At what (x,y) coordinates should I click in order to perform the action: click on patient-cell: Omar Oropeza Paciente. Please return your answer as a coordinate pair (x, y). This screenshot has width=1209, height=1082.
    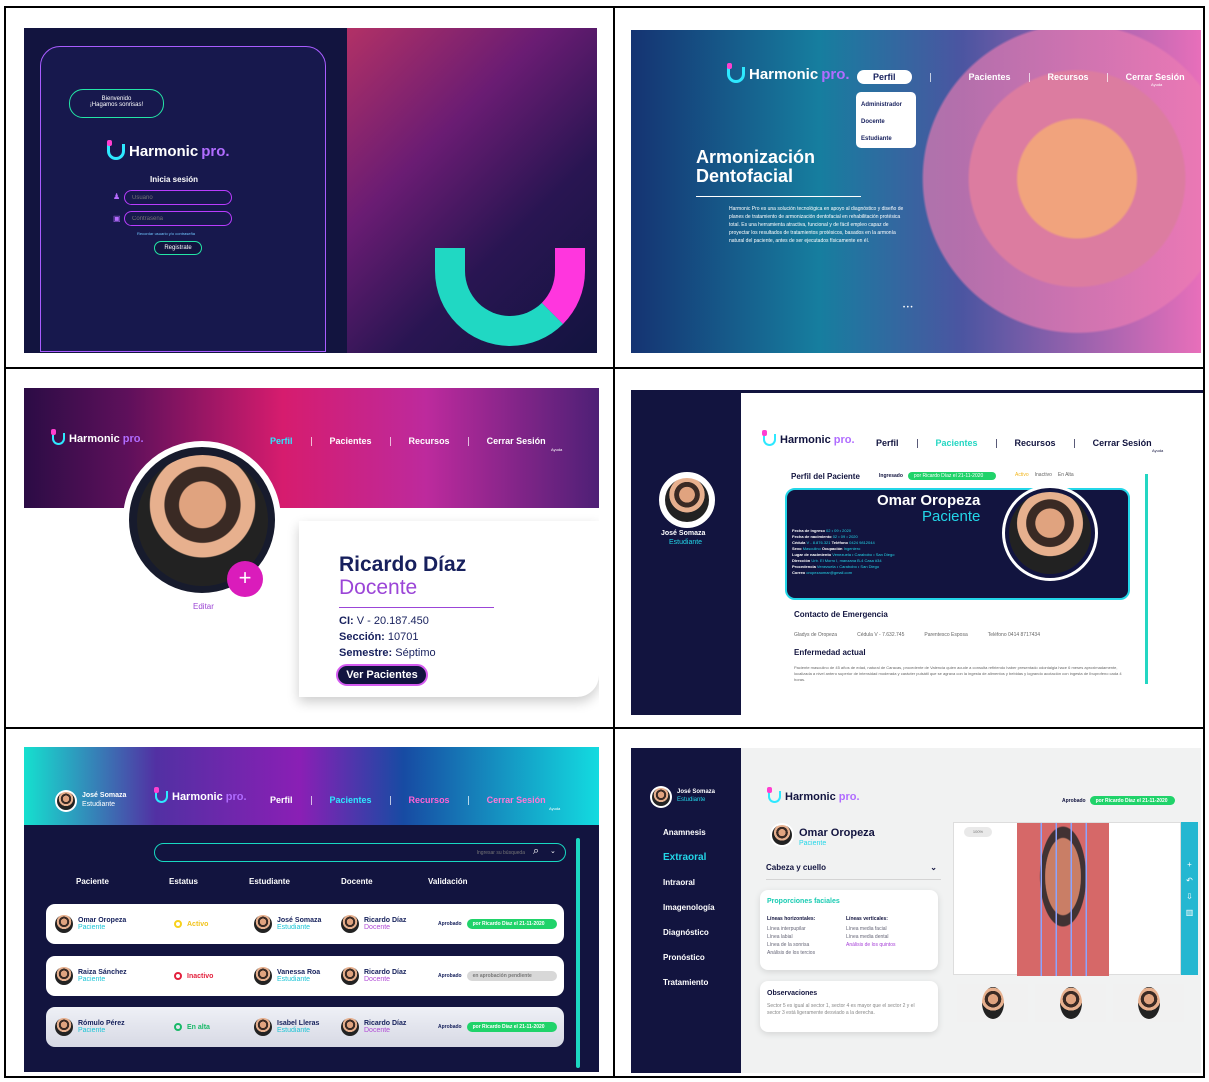
    Looking at the image, I should click on (90, 924).